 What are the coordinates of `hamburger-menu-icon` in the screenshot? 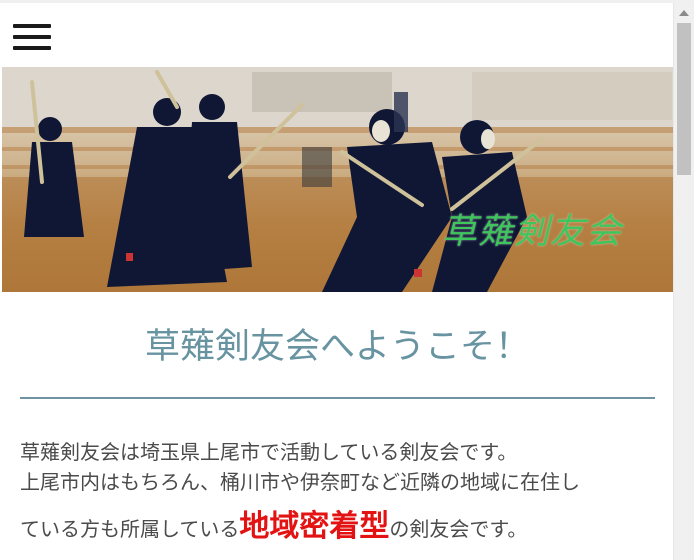 It's located at (33, 36).